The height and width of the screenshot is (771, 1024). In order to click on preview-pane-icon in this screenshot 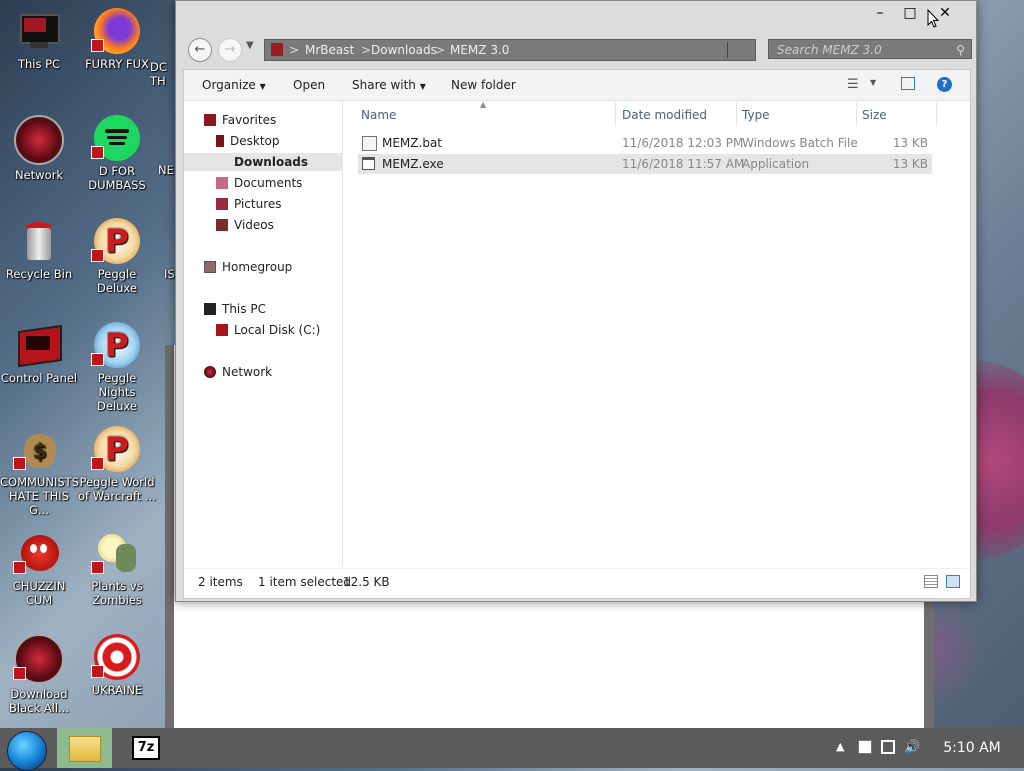, I will do `click(908, 83)`.